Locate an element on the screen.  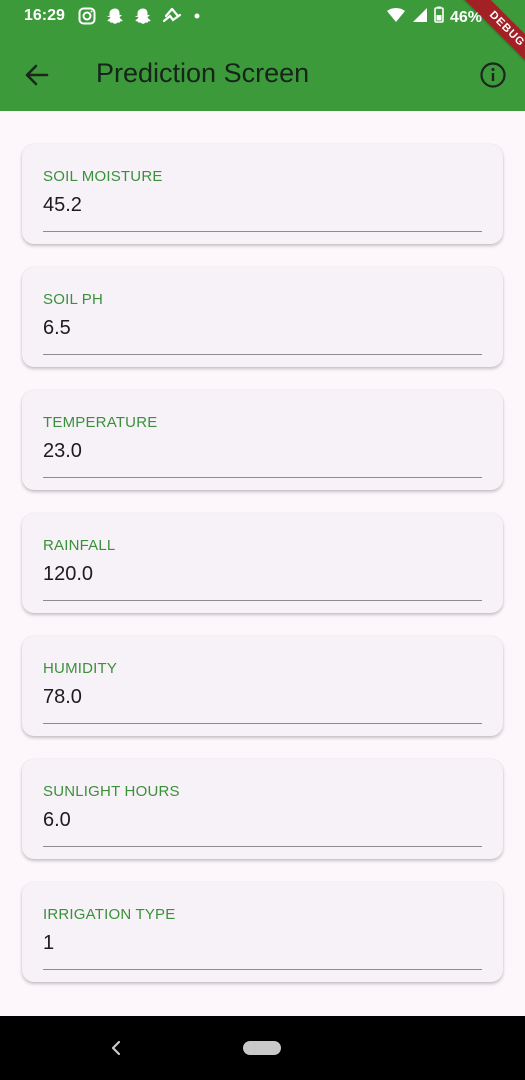
battery-icon is located at coordinates (439, 17).